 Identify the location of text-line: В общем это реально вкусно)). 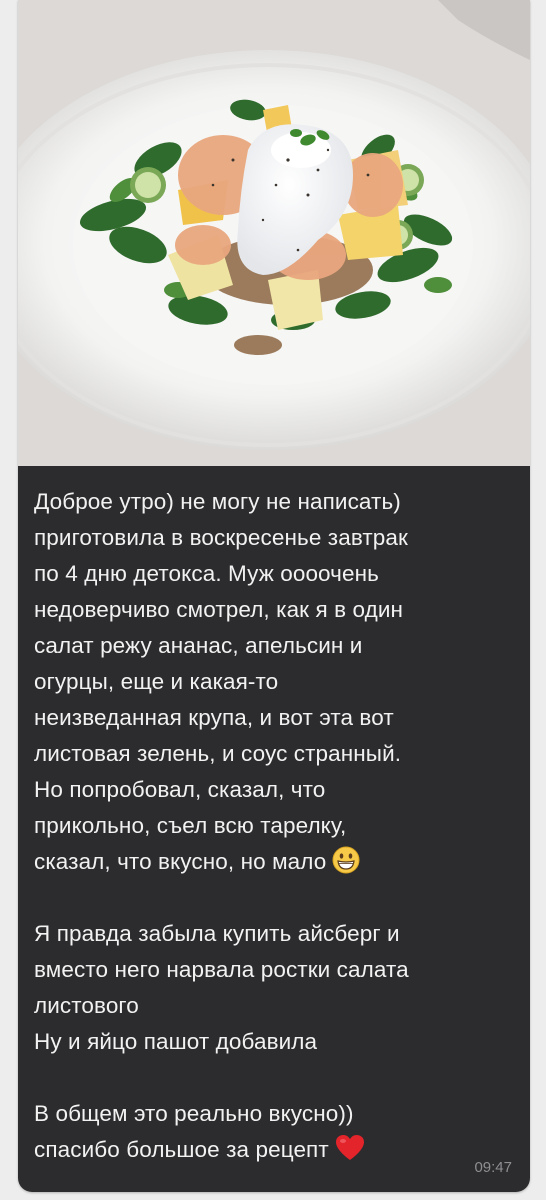
(194, 1113).